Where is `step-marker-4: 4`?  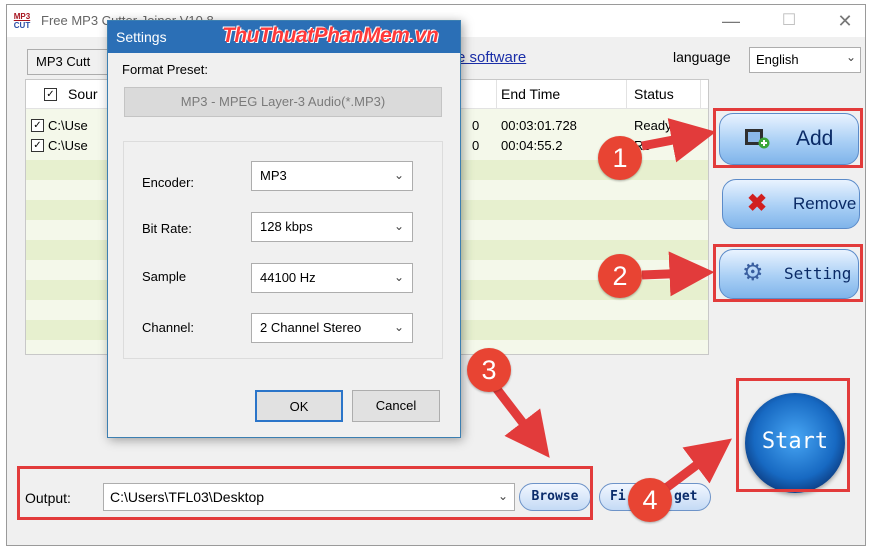 step-marker-4: 4 is located at coordinates (650, 500).